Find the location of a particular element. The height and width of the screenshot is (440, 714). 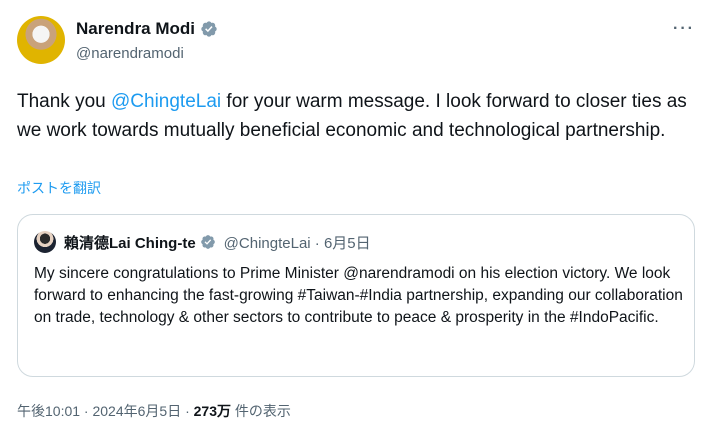

more-options-icon: ··· is located at coordinates (684, 29).